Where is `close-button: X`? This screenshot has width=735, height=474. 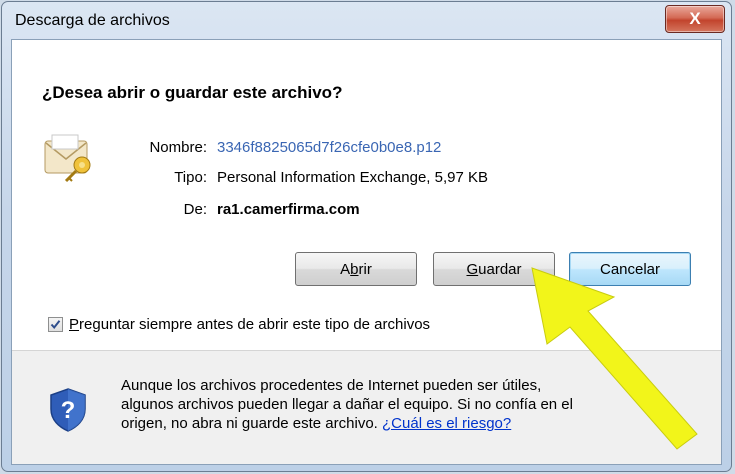
close-button: X is located at coordinates (695, 19).